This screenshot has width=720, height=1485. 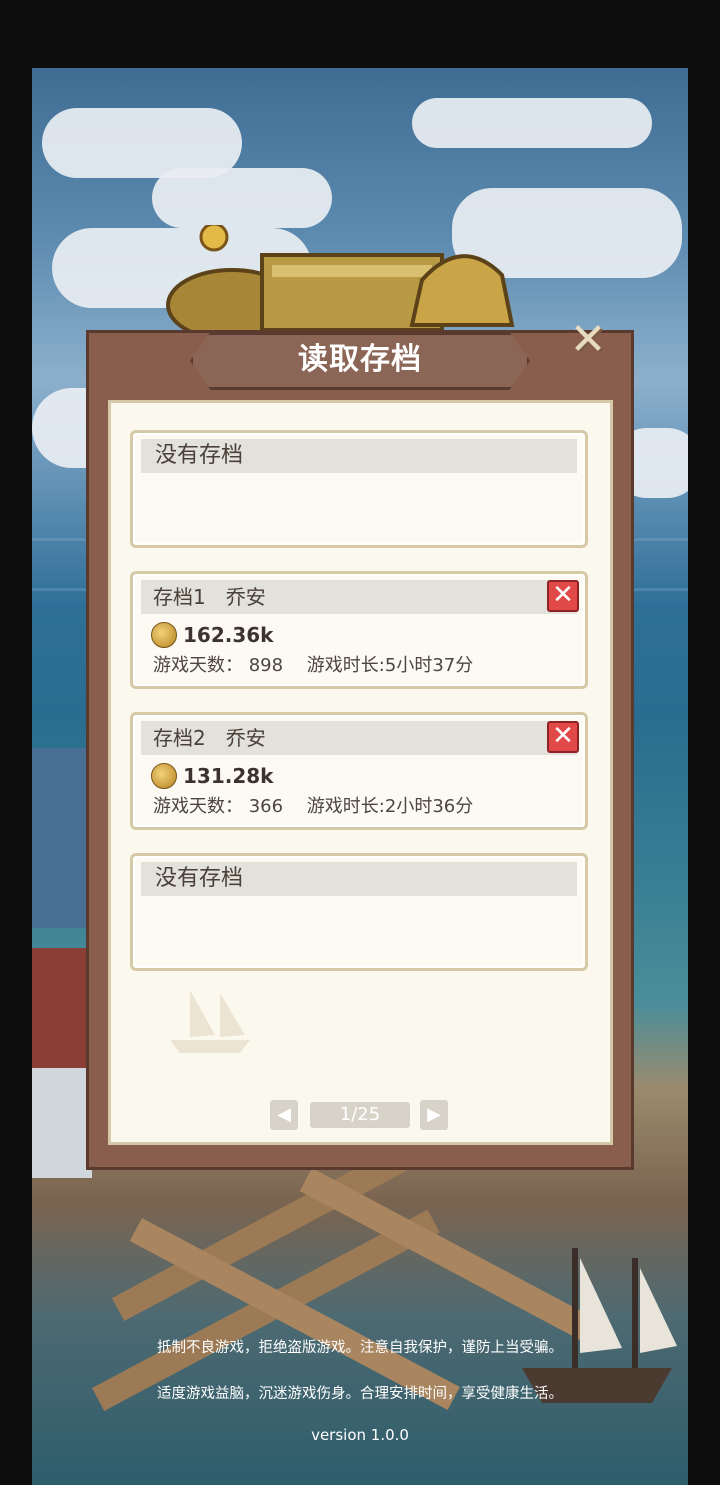 I want to click on page-indicator: 1/25, so click(x=360, y=1115).